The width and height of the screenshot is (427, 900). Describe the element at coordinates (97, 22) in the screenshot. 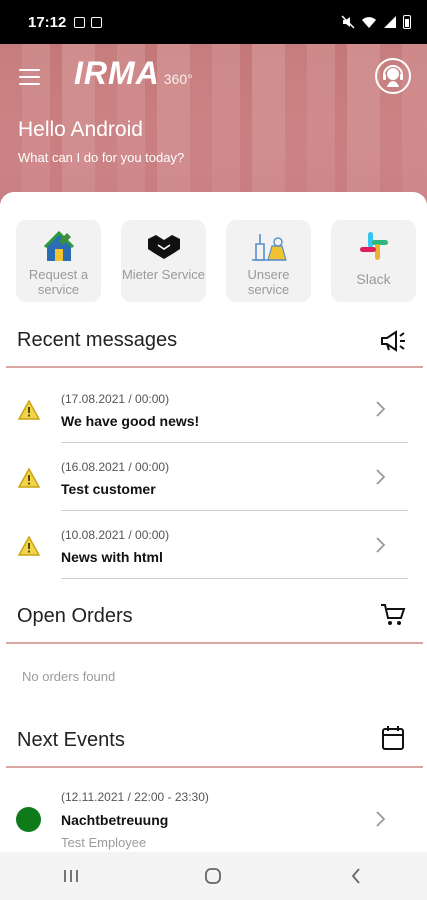

I see `image-icon` at that location.